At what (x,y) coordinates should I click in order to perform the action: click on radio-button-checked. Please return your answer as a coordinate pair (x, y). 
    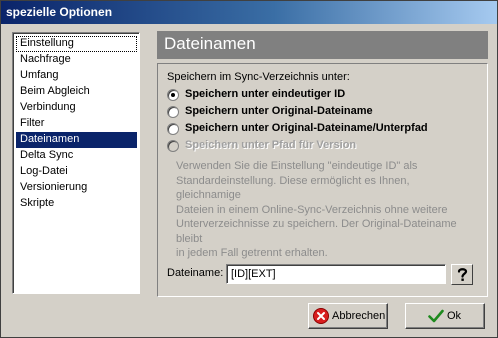
    Looking at the image, I should click on (173, 95).